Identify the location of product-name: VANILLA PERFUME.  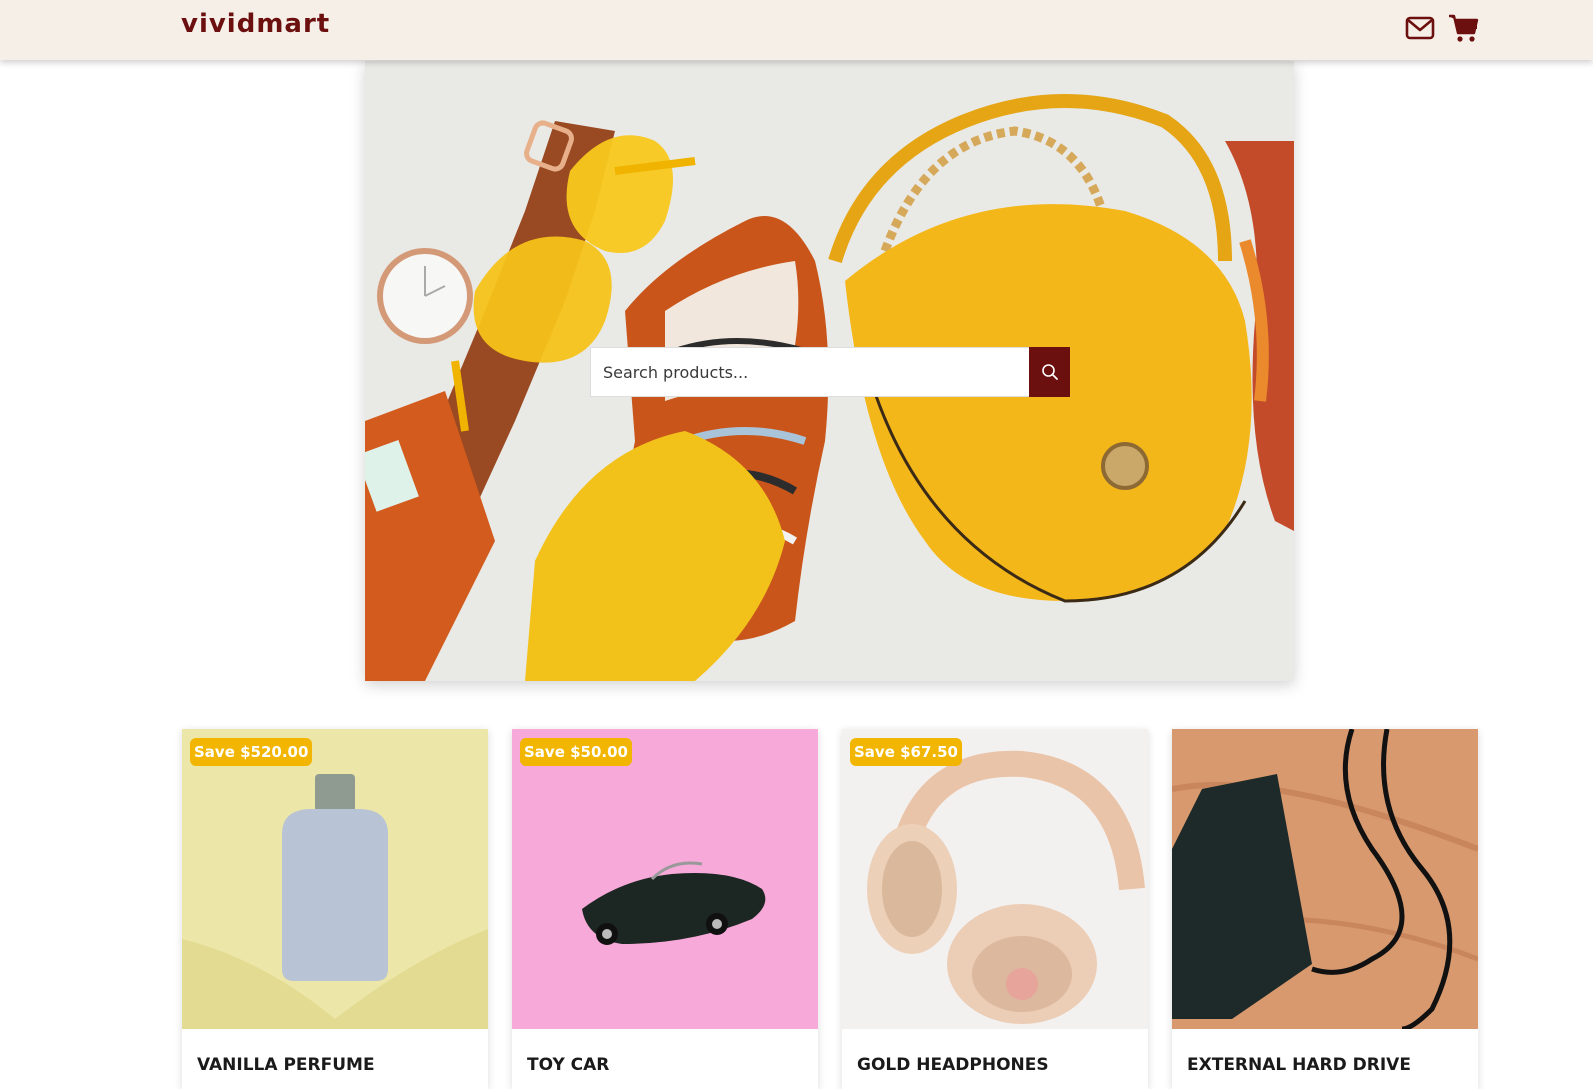
(286, 1065).